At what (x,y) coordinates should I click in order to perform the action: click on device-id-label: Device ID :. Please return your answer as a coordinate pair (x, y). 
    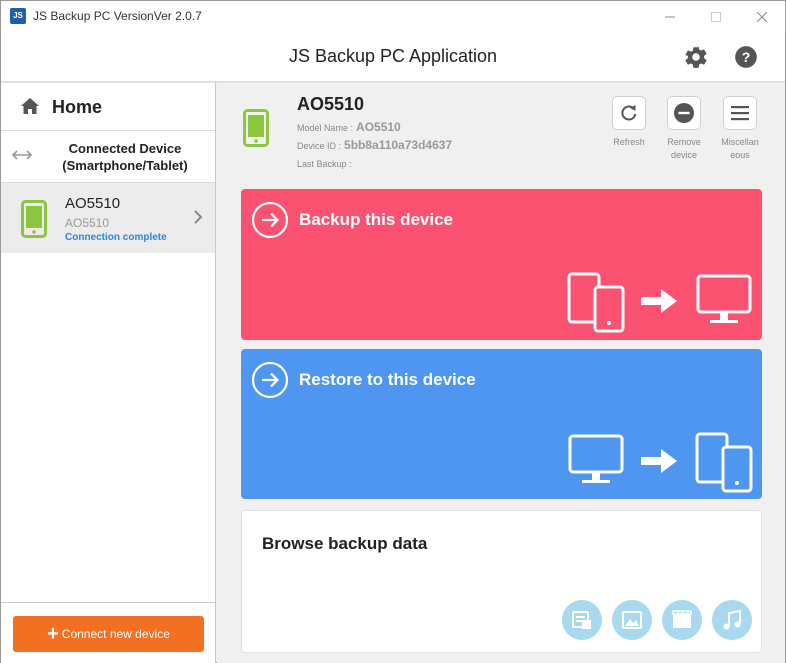
    Looking at the image, I should click on (319, 146).